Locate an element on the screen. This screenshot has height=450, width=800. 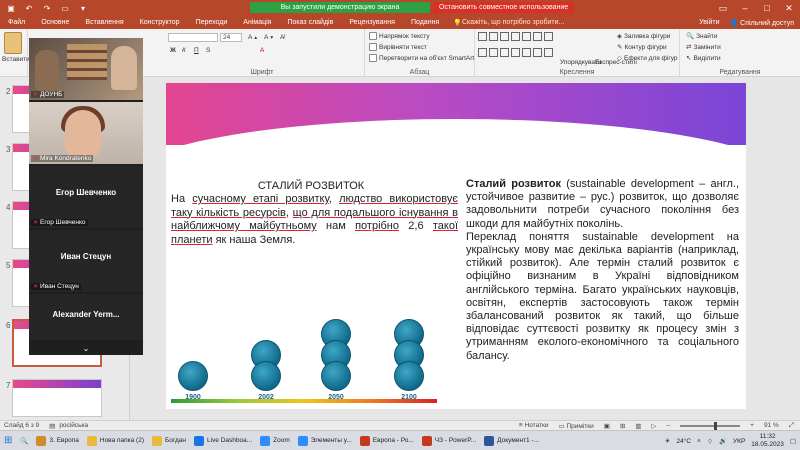
spellcheck-icon: ▤ is located at coordinates (52, 426).